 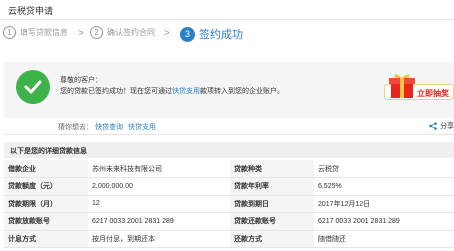 I want to click on field-value: 12, so click(x=159, y=204).